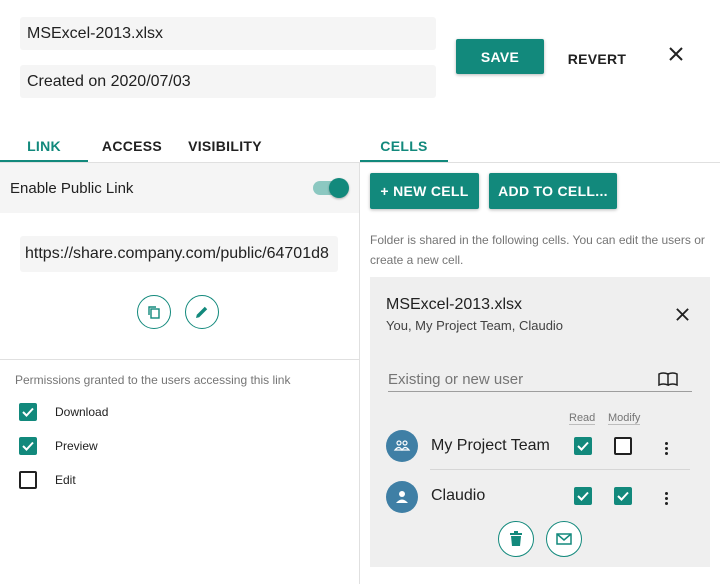 Image resolution: width=720 pixels, height=584 pixels. Describe the element at coordinates (65, 480) in the screenshot. I see `edit-label: Edit` at that location.